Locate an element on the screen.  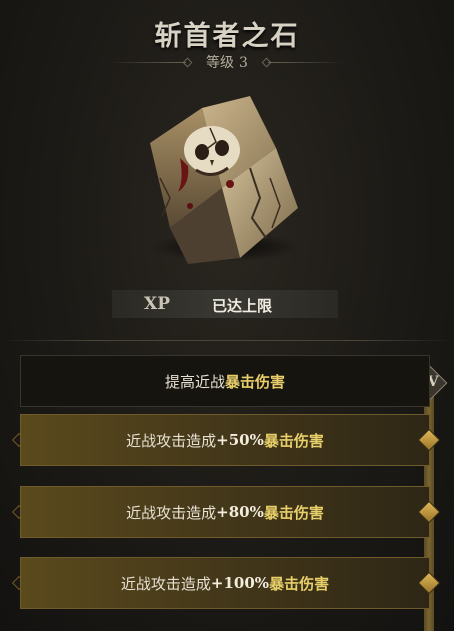
xp-status: 已达上限 is located at coordinates (242, 306).